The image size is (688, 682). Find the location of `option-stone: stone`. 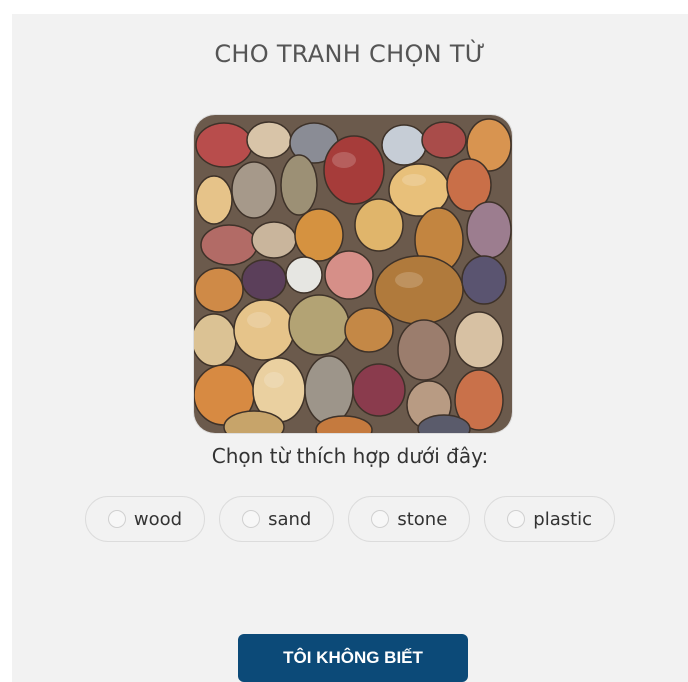

option-stone: stone is located at coordinates (409, 519).